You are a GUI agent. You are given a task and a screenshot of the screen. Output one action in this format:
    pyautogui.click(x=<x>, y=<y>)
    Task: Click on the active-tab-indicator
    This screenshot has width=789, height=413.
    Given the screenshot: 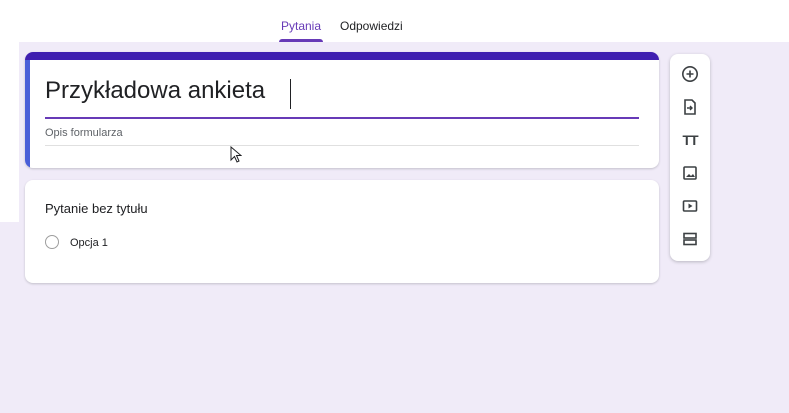 What is the action you would take?
    pyautogui.click(x=301, y=40)
    